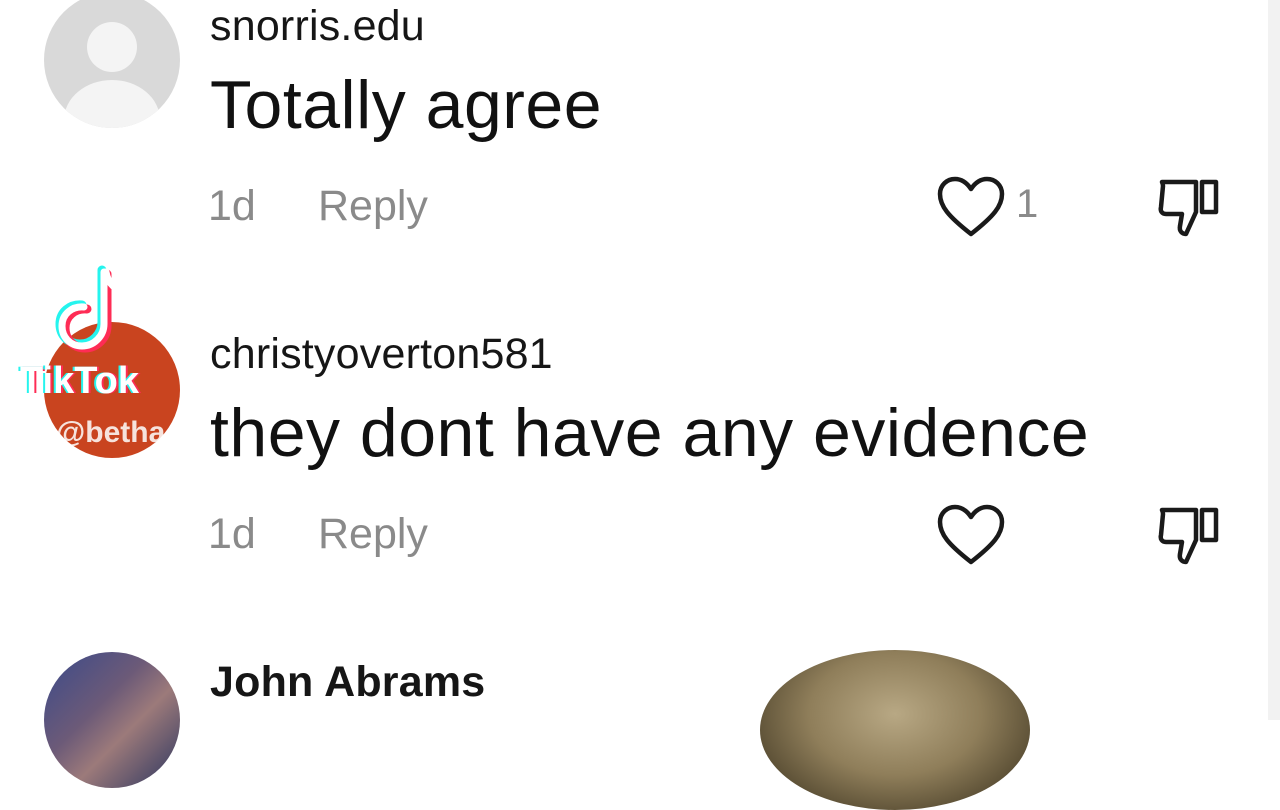  What do you see at coordinates (317, 26) in the screenshot?
I see `comment-username: snorris.edu` at bounding box center [317, 26].